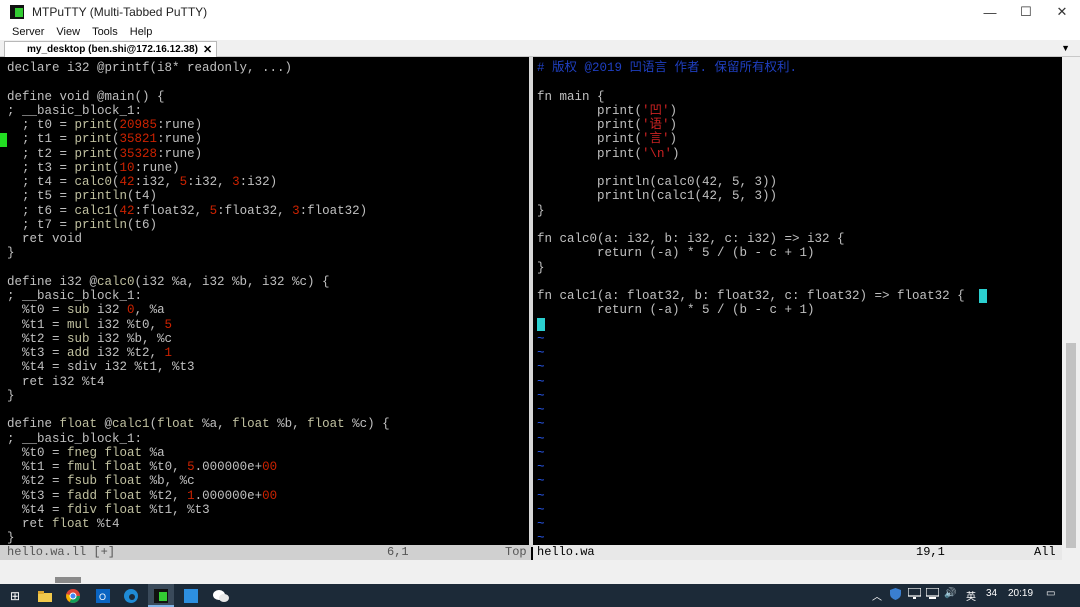  Describe the element at coordinates (56, 381) in the screenshot. I see `left-code-line: ret i32 %t4` at that location.